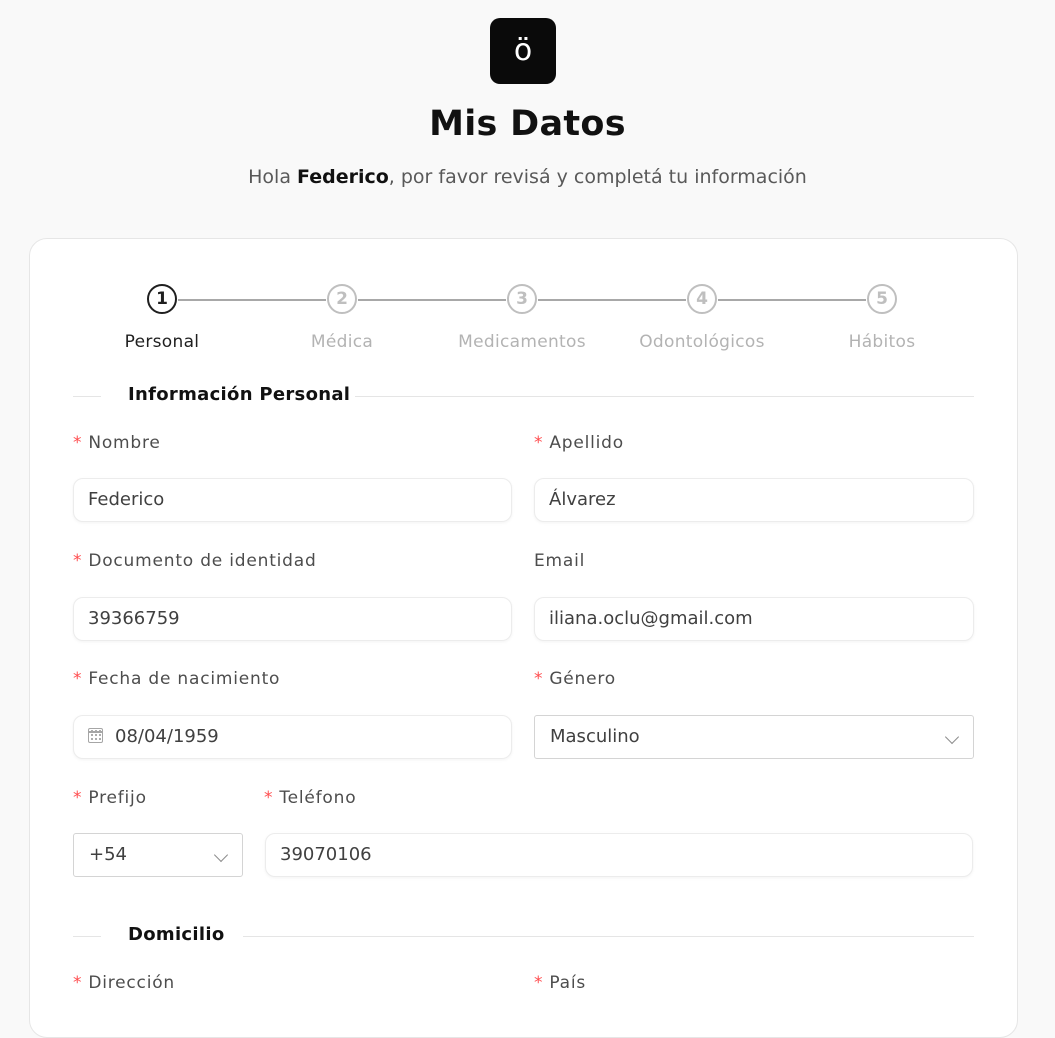  I want to click on app-logo: ö, so click(523, 51).